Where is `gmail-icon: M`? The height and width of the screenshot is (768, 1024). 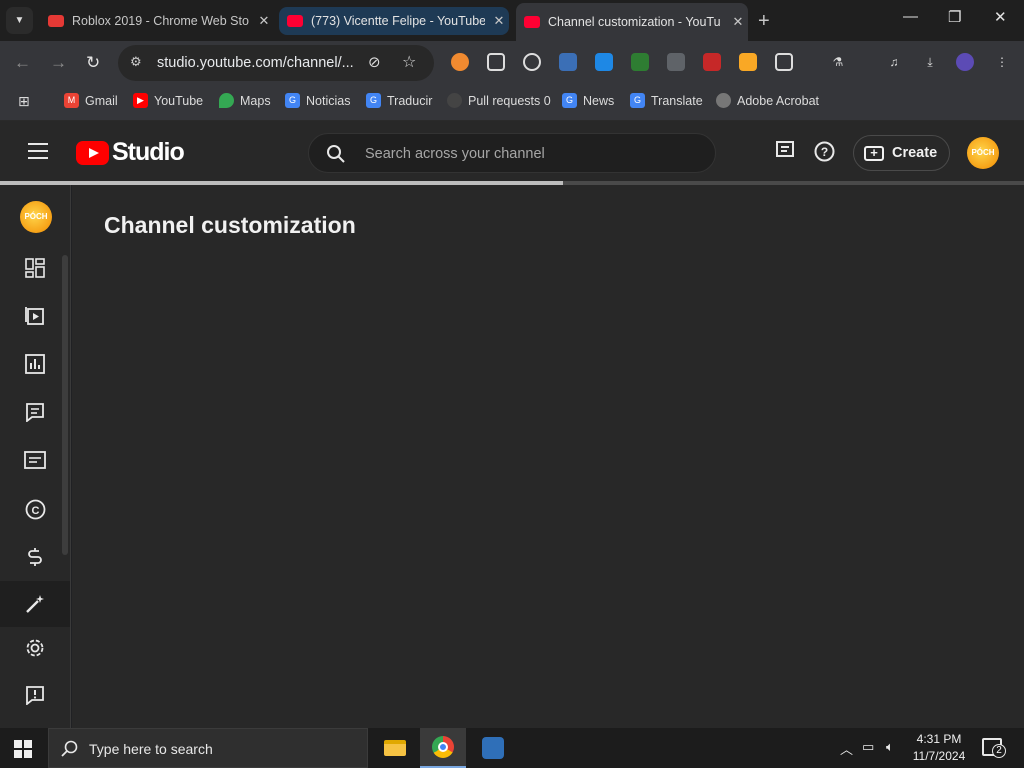
gmail-icon: M is located at coordinates (71, 100).